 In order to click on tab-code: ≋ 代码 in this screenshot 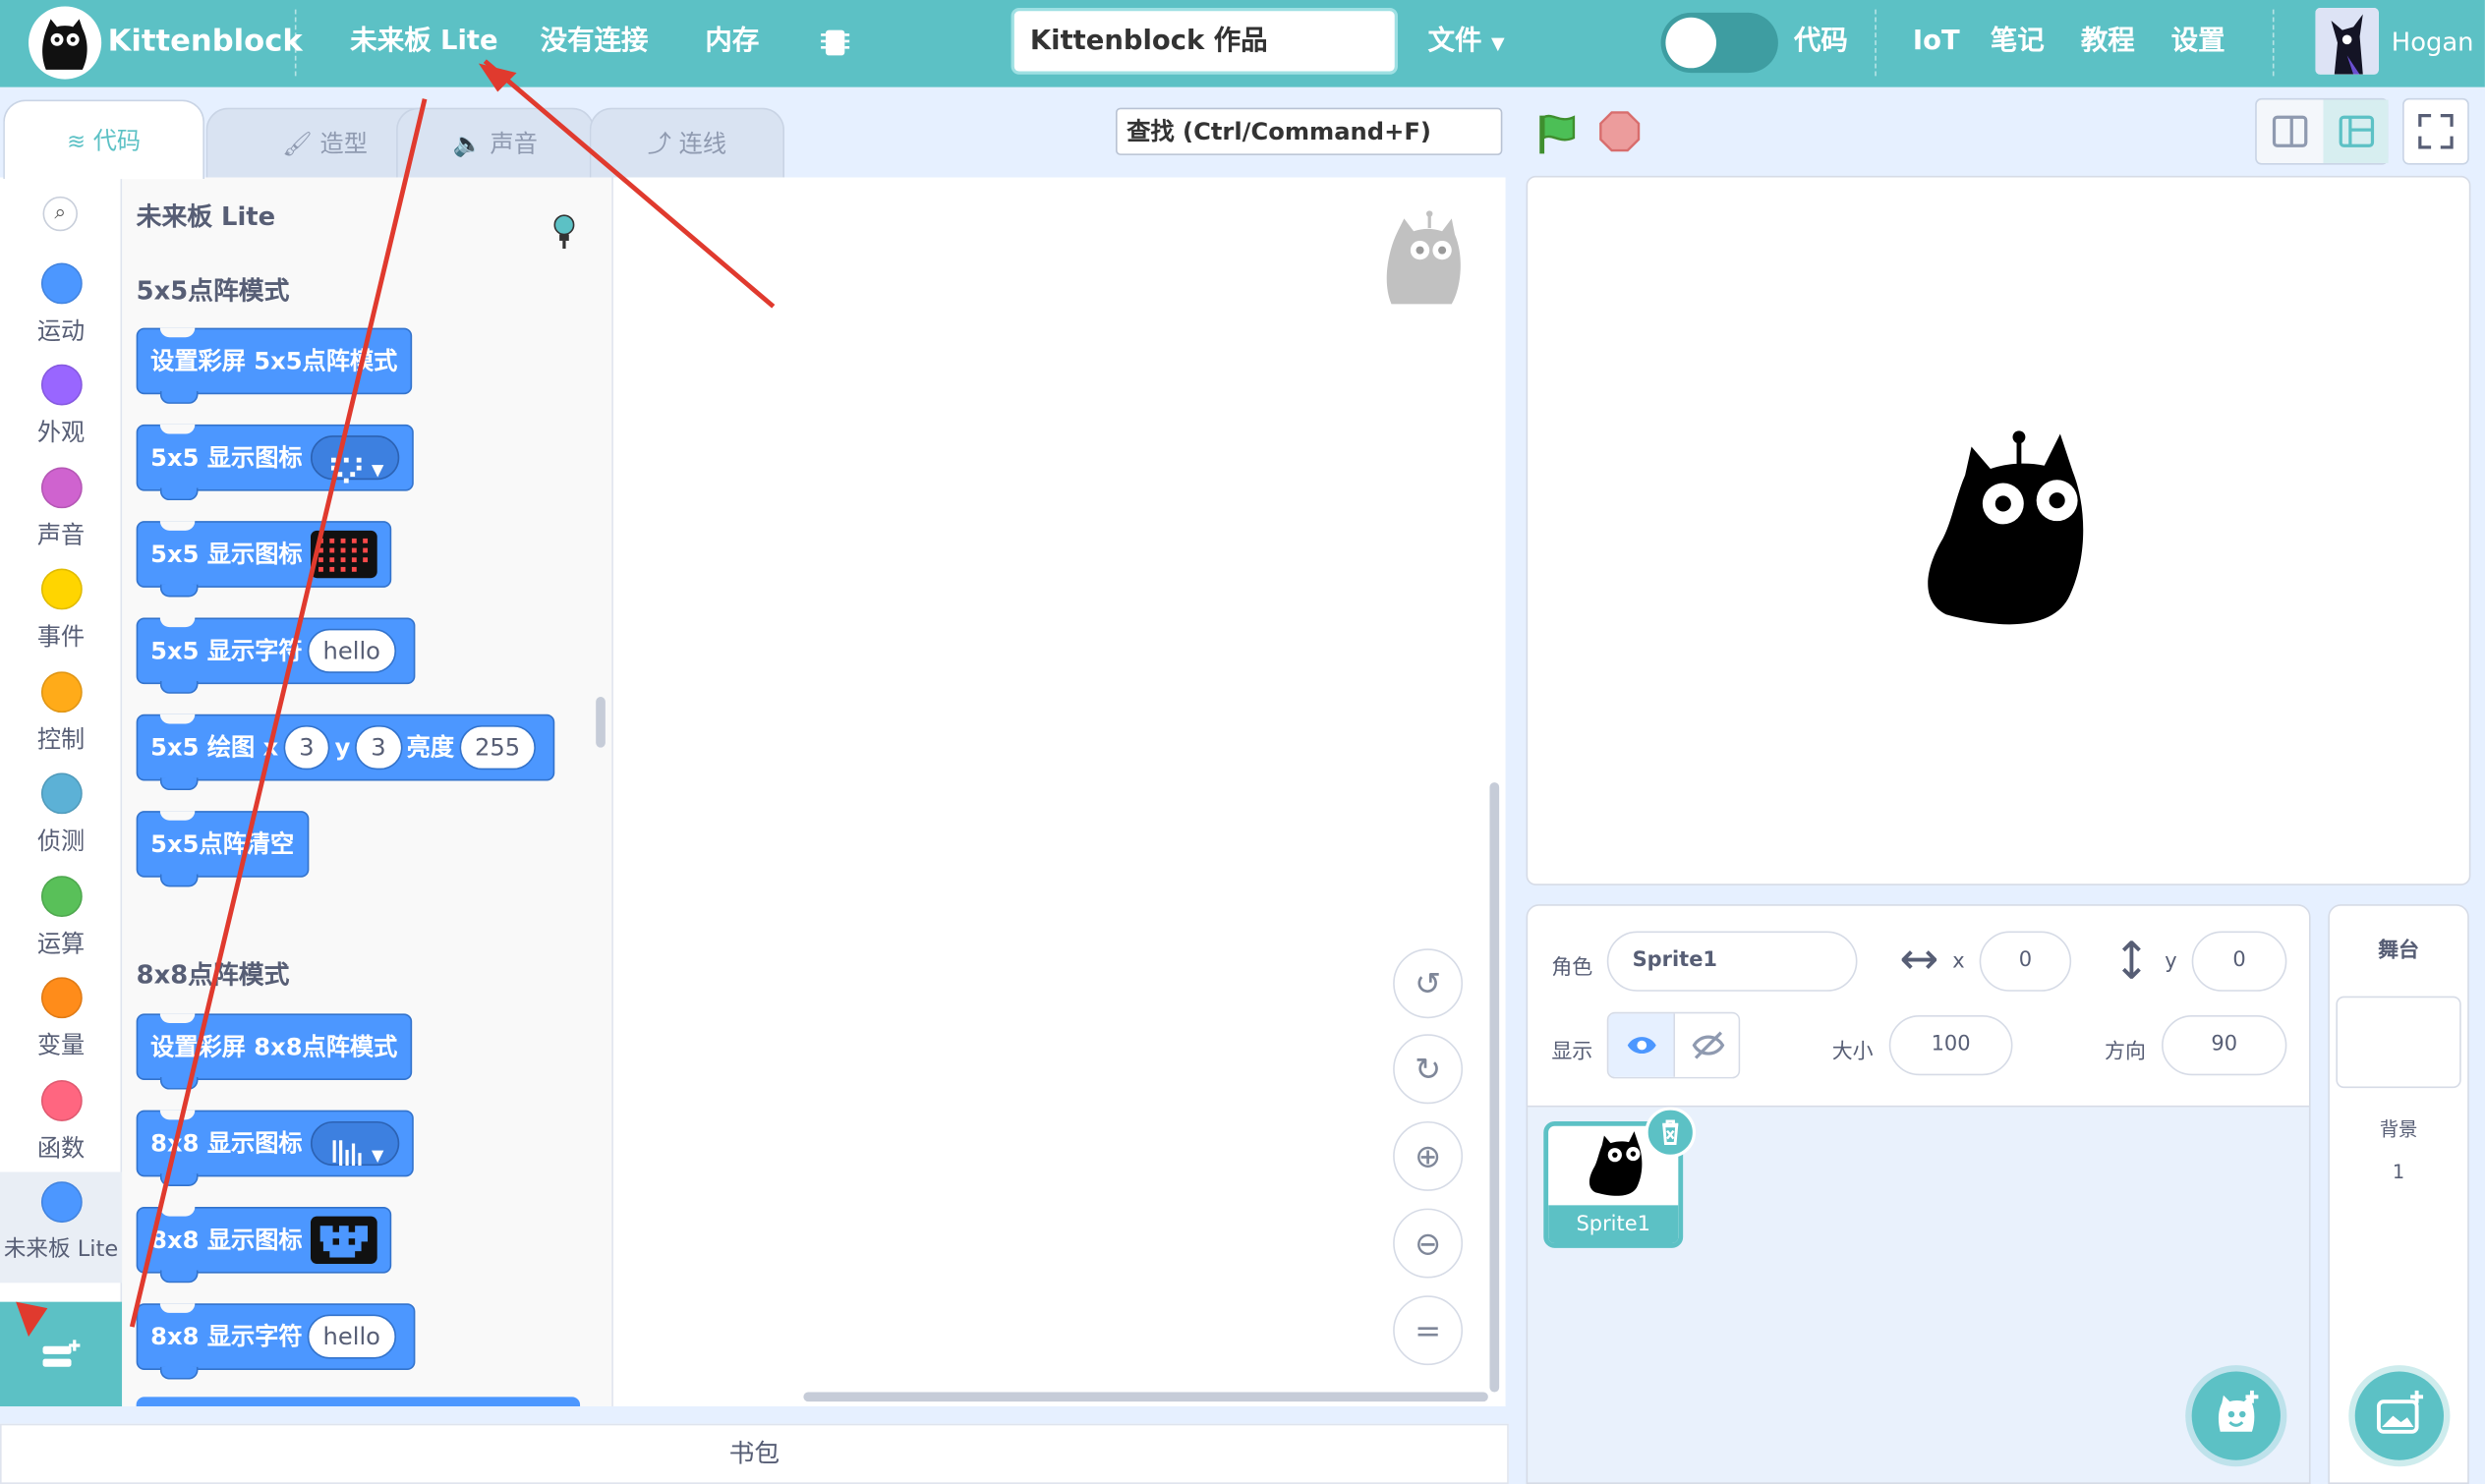, I will do `click(103, 139)`.